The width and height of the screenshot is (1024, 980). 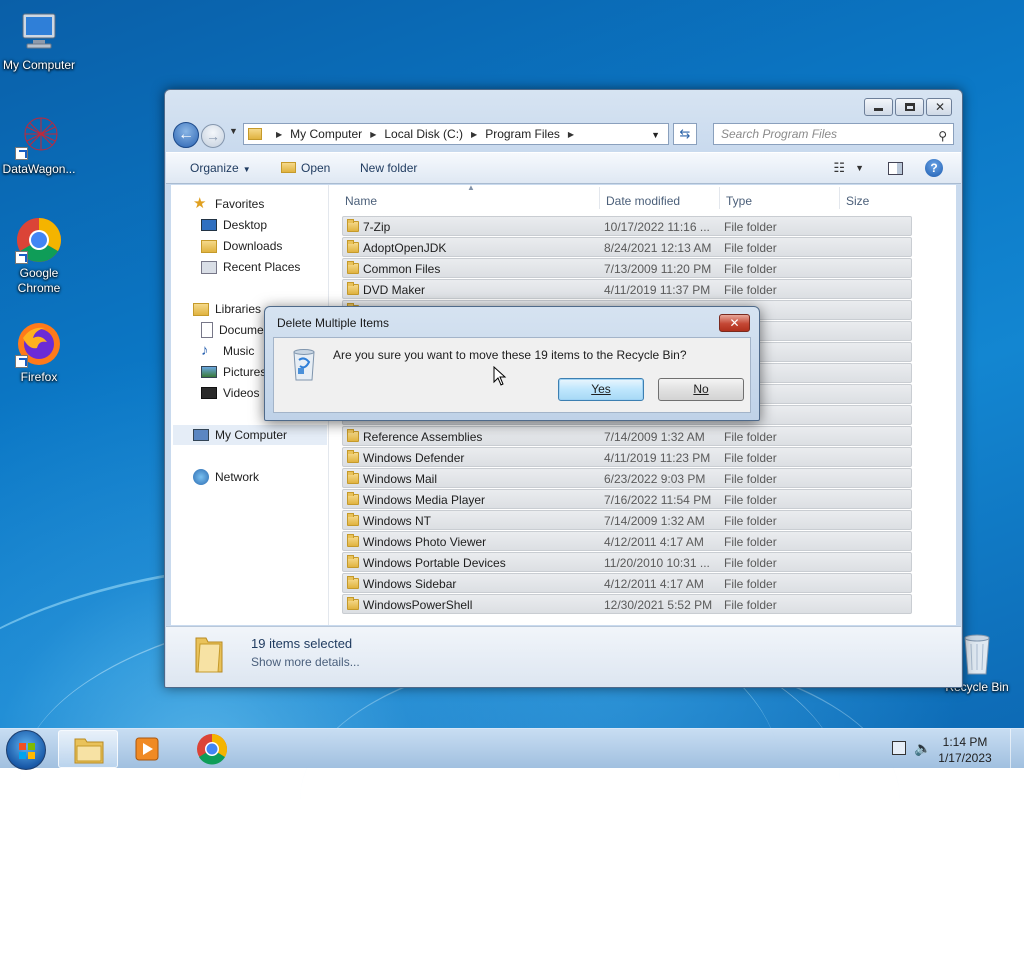 I want to click on breadcrumb-my-computer: My Computer, so click(x=326, y=134).